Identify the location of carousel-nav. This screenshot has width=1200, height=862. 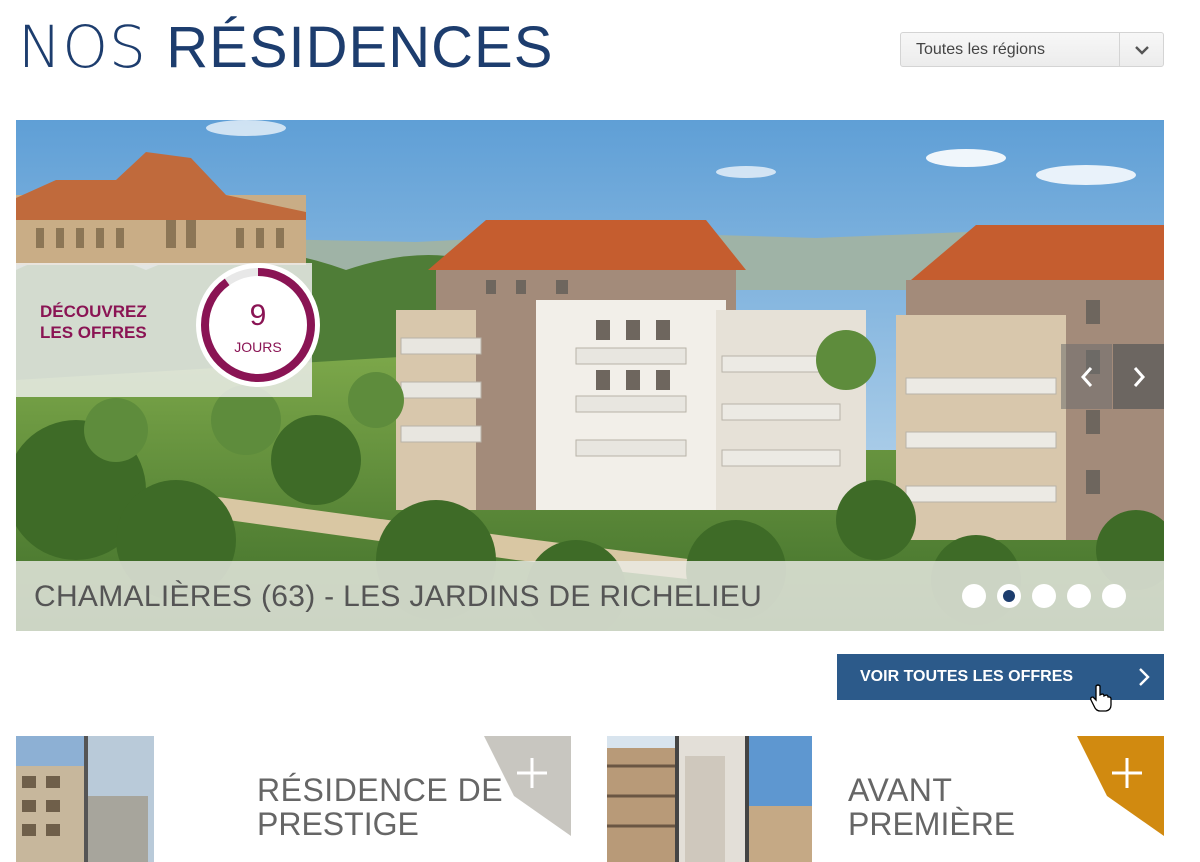
(1112, 376).